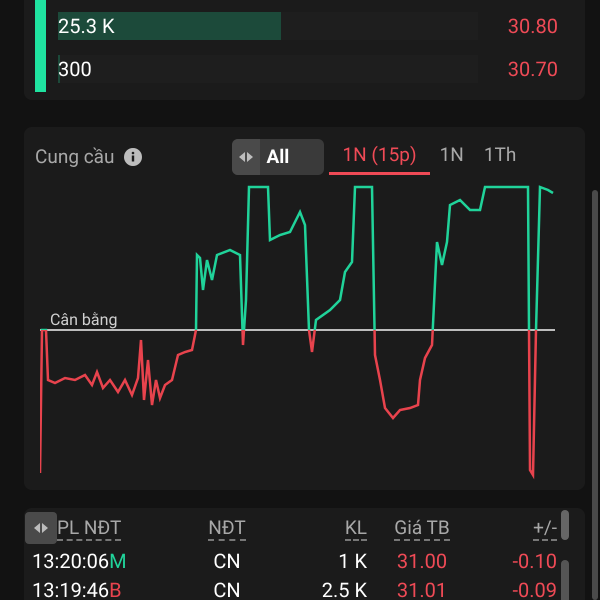  I want to click on time-text: 13:20:06, so click(71, 560).